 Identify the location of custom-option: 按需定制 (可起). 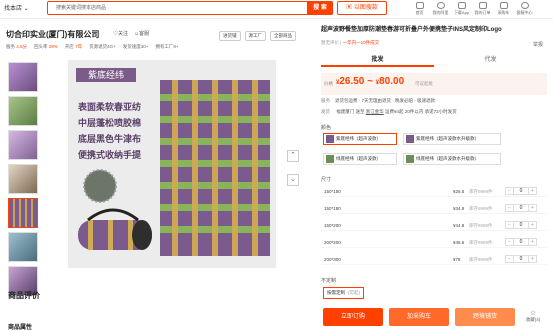
(343, 293).